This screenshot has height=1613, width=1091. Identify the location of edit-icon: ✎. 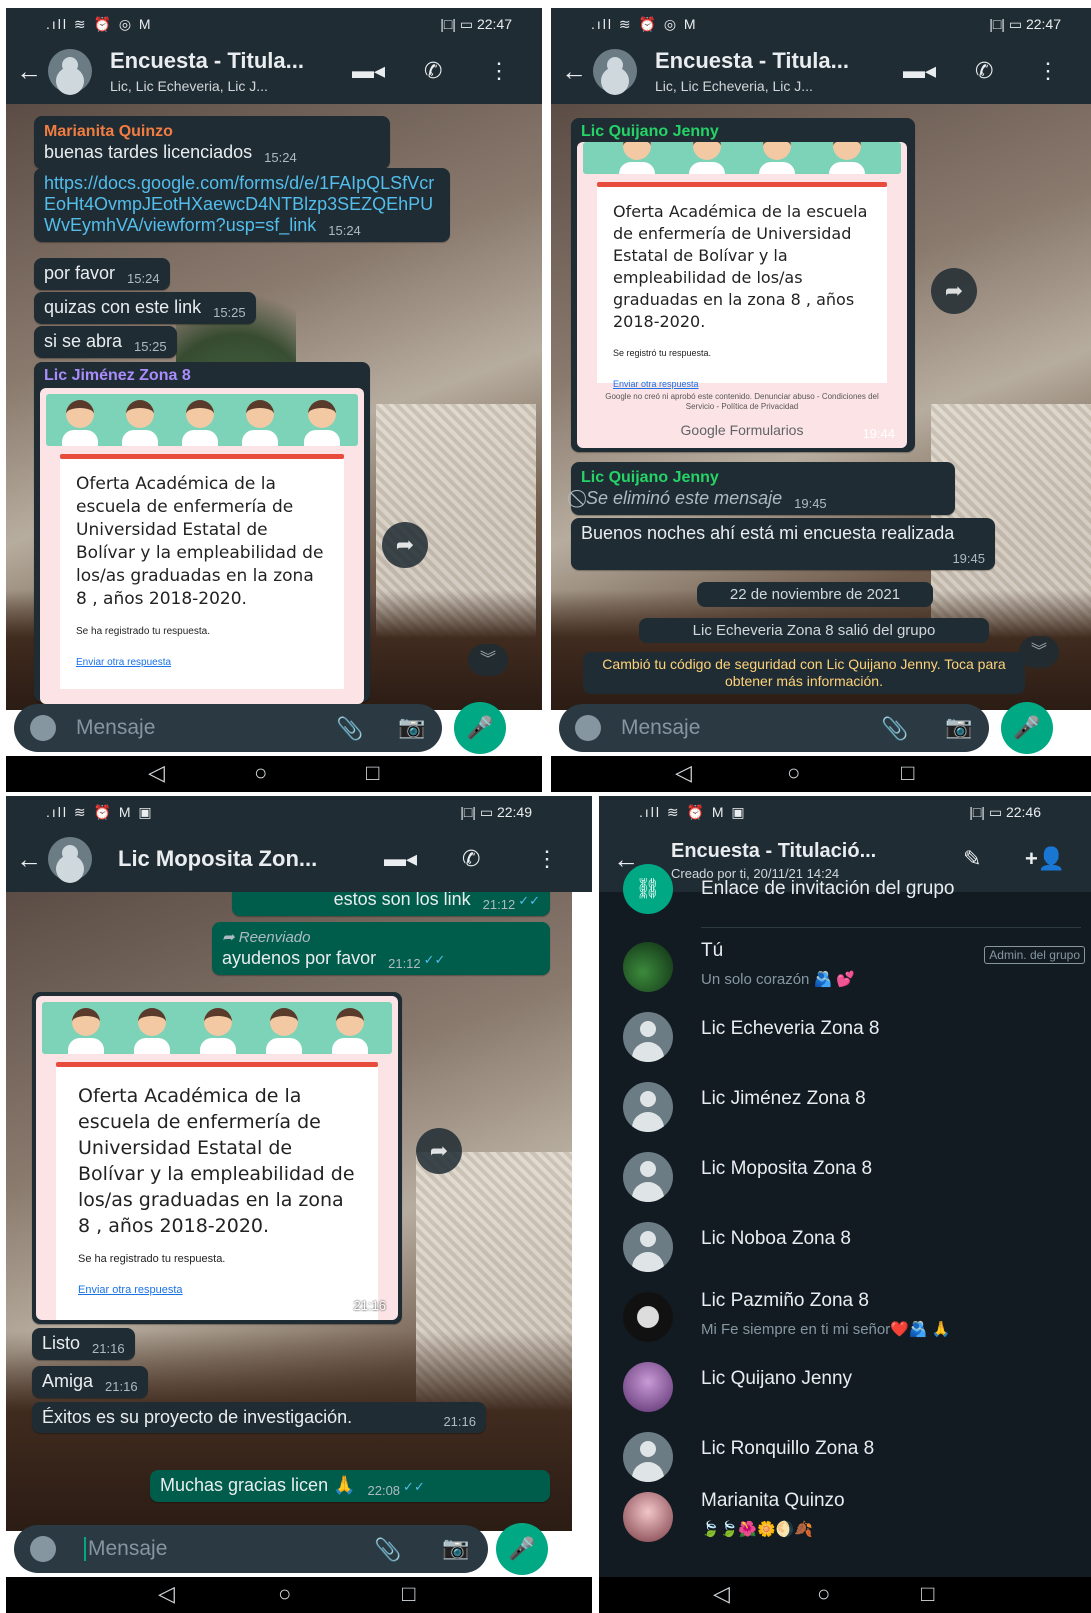
(972, 859).